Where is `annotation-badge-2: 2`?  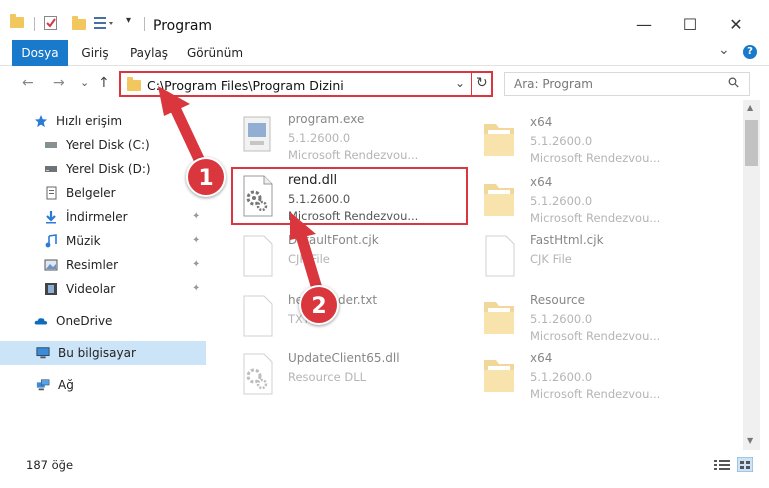 annotation-badge-2: 2 is located at coordinates (319, 305).